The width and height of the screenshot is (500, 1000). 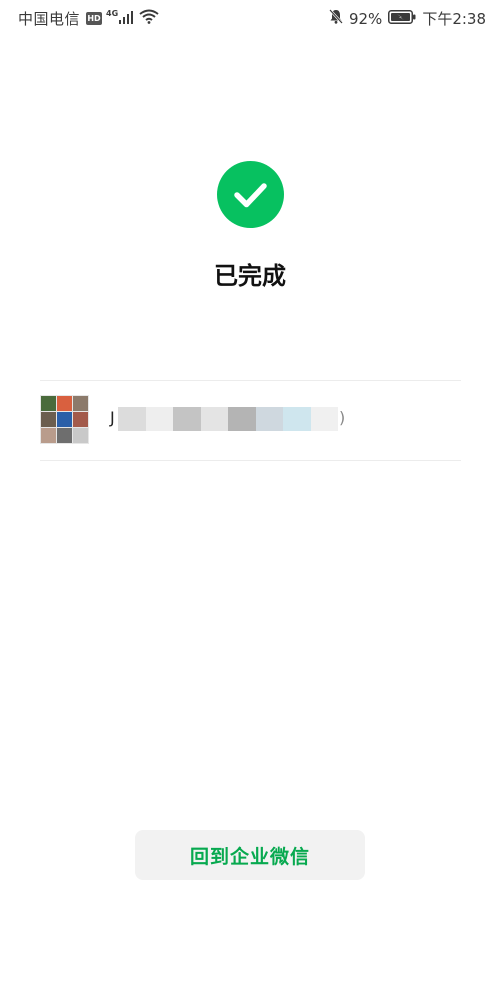 I want to click on battery-percent: 92%, so click(x=365, y=18).